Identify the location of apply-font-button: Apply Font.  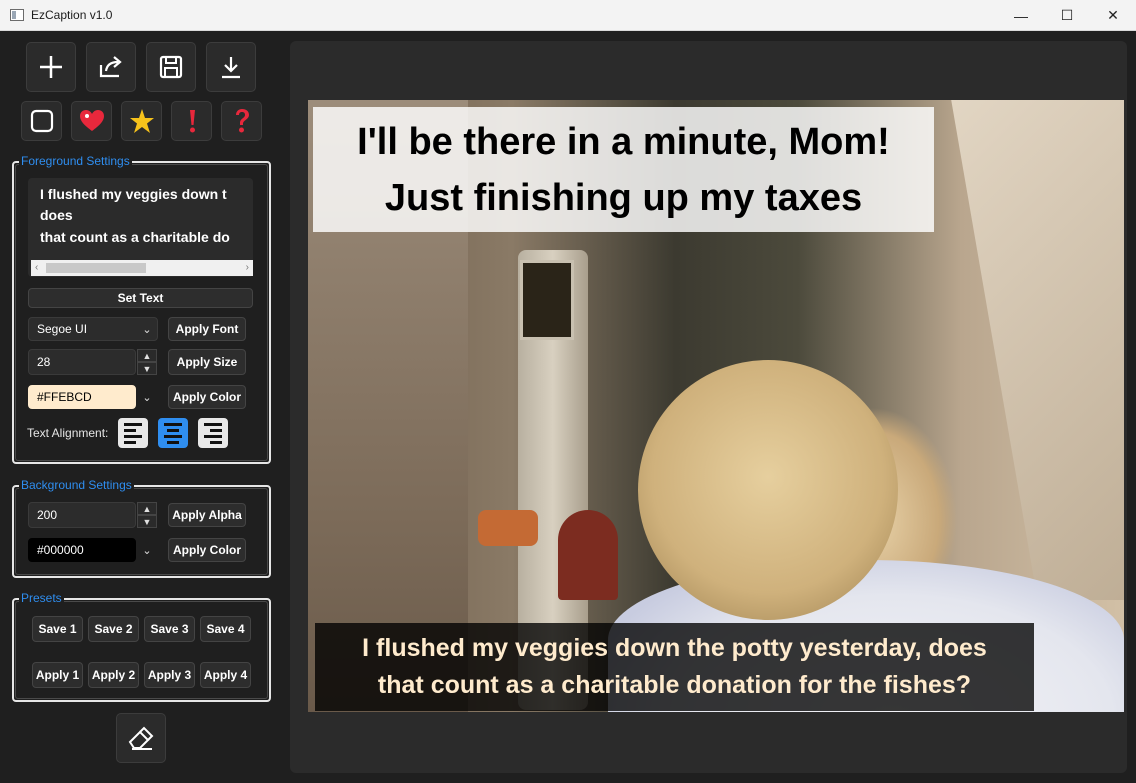
(207, 329).